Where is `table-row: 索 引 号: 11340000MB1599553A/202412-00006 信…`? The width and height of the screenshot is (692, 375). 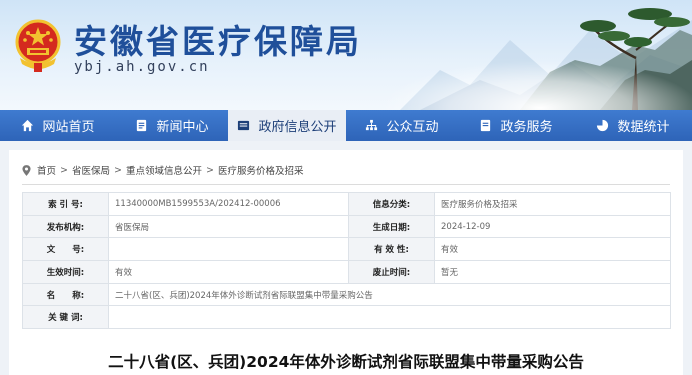
table-row: 索 引 号: 11340000MB1599553A/202412-00006 信… is located at coordinates (346, 204).